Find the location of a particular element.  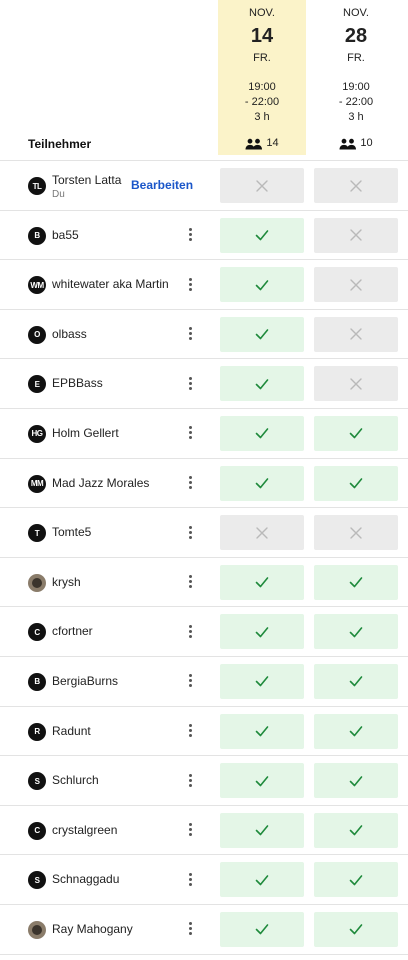

participant-name: BergiaBurns is located at coordinates (85, 680).